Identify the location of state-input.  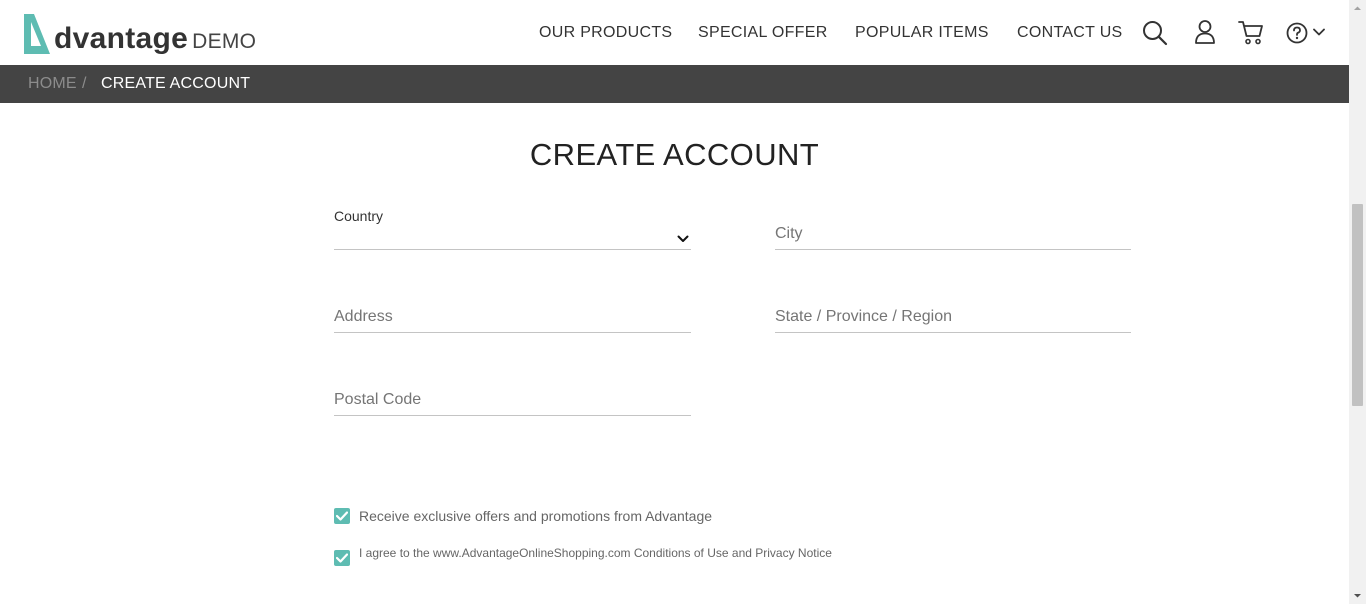
(953, 310).